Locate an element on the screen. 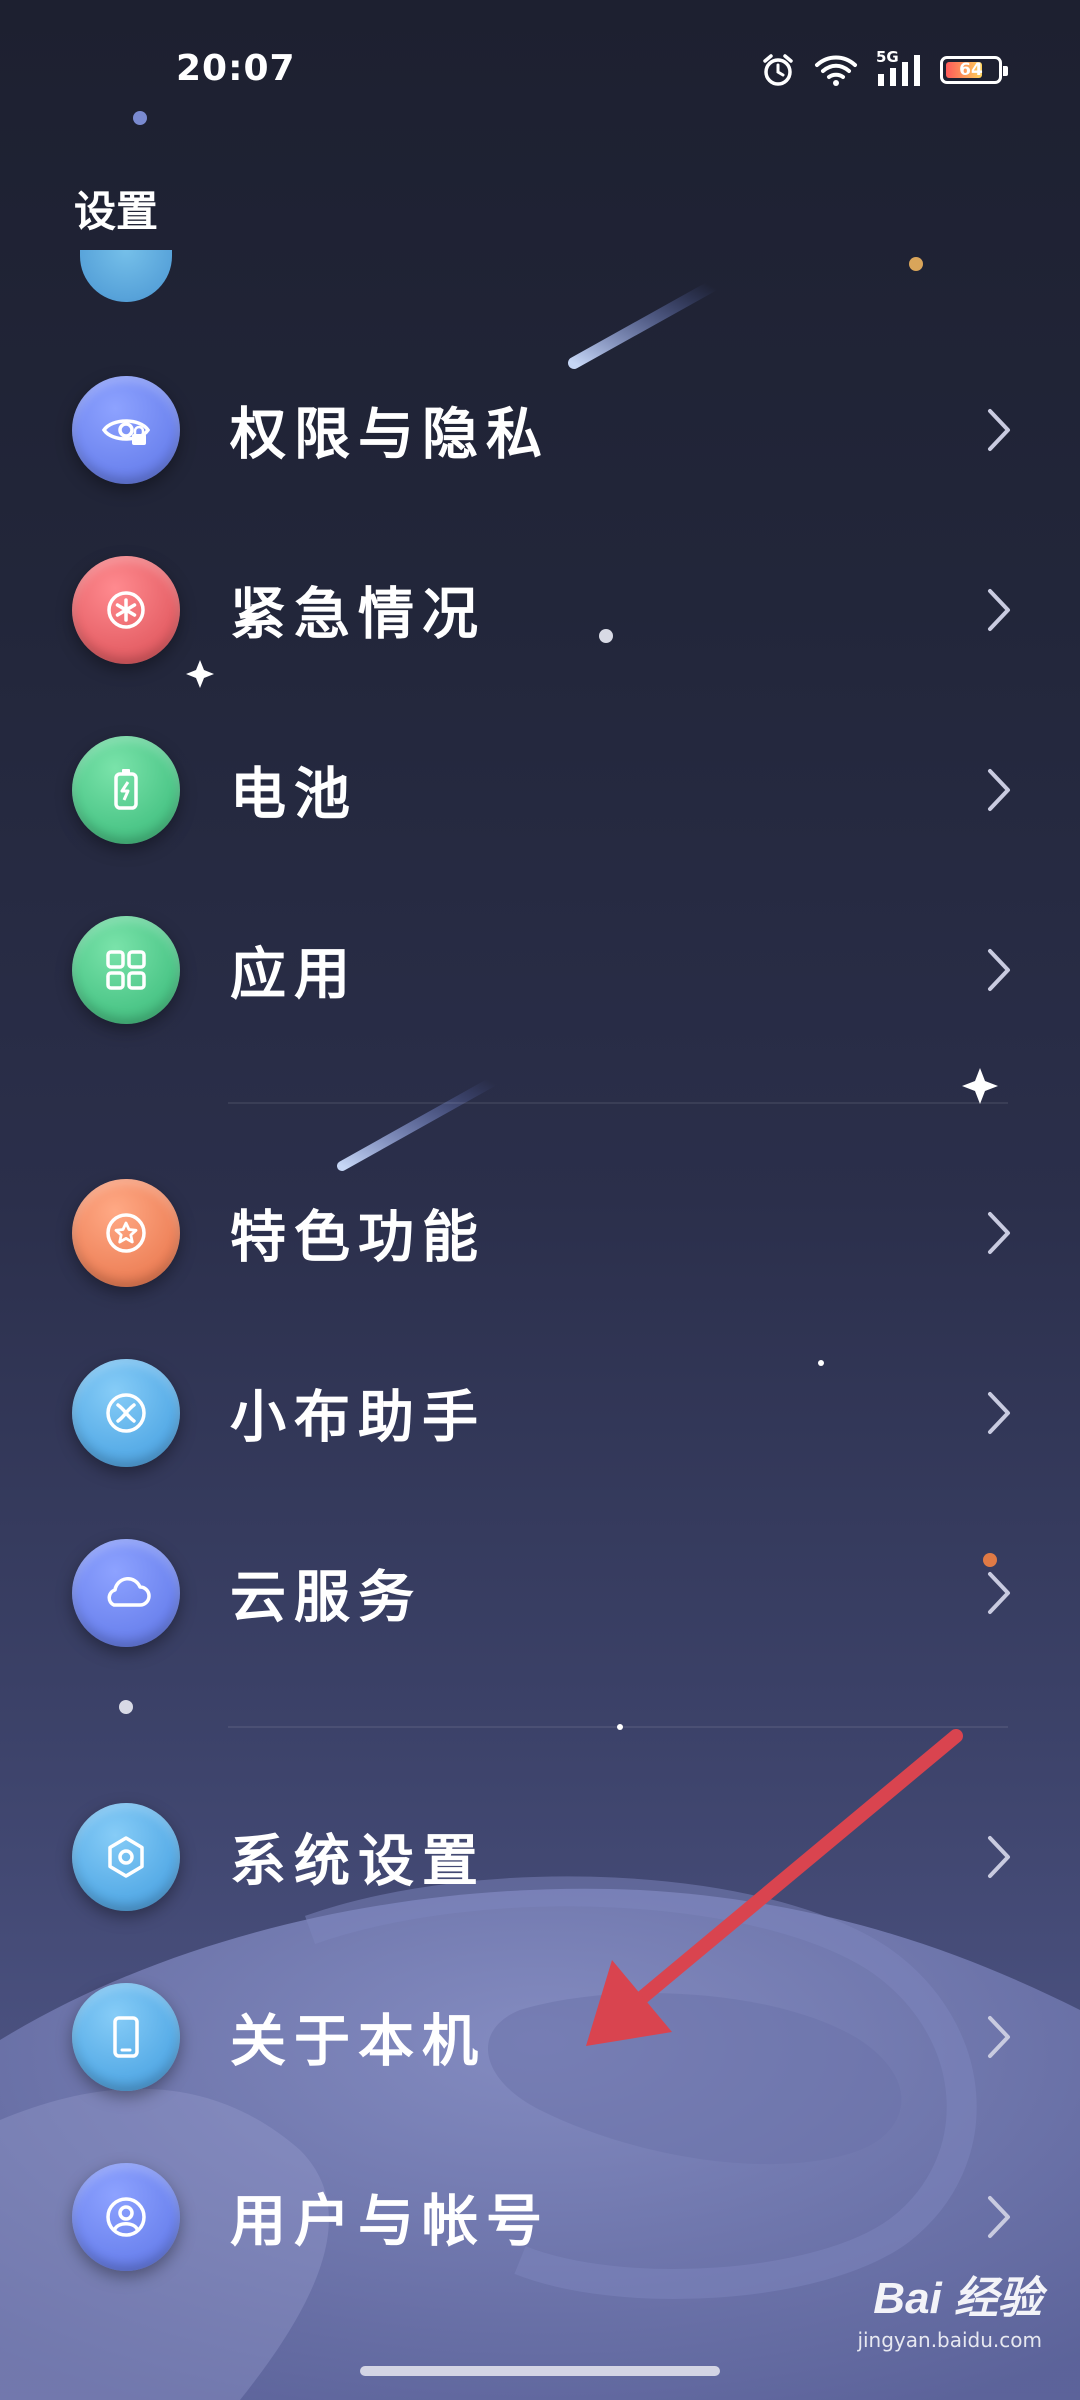 Image resolution: width=1080 pixels, height=2400 pixels. page-title: 设置 is located at coordinates (116, 211).